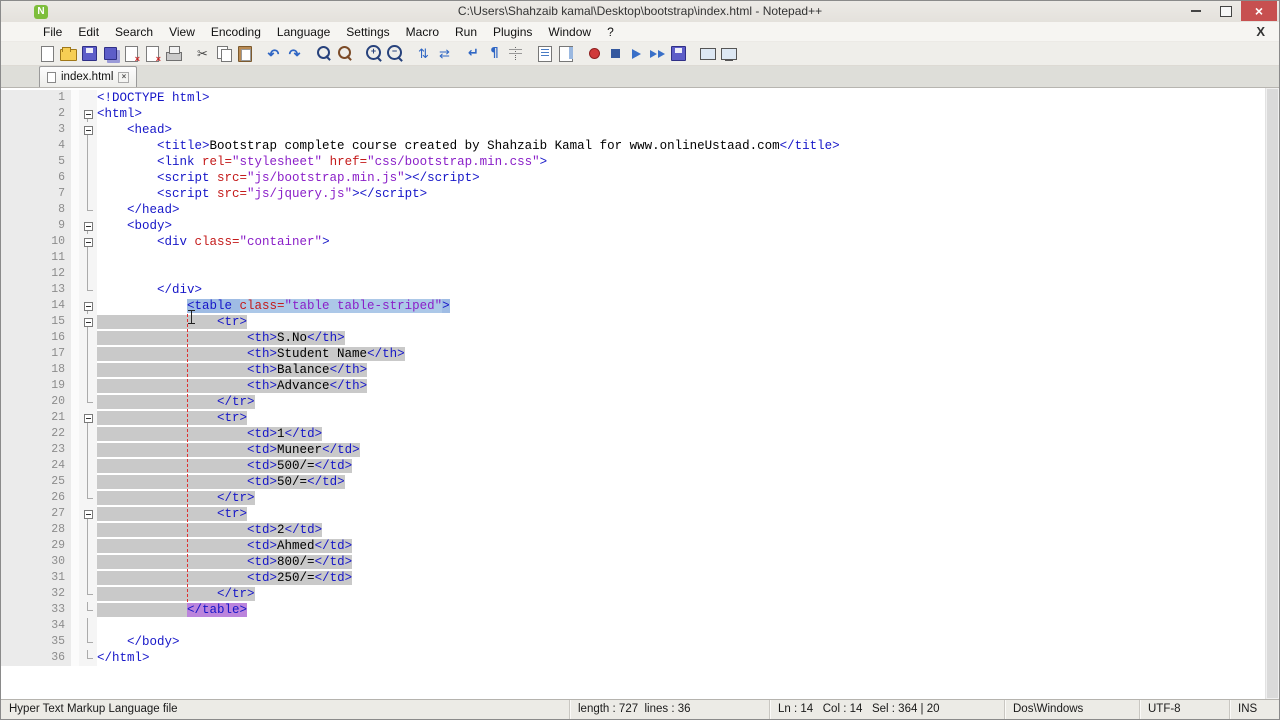 The image size is (1280, 720). Describe the element at coordinates (633, 386) in the screenshot. I see `code-line-19: 19 <th>Advance</th>` at that location.